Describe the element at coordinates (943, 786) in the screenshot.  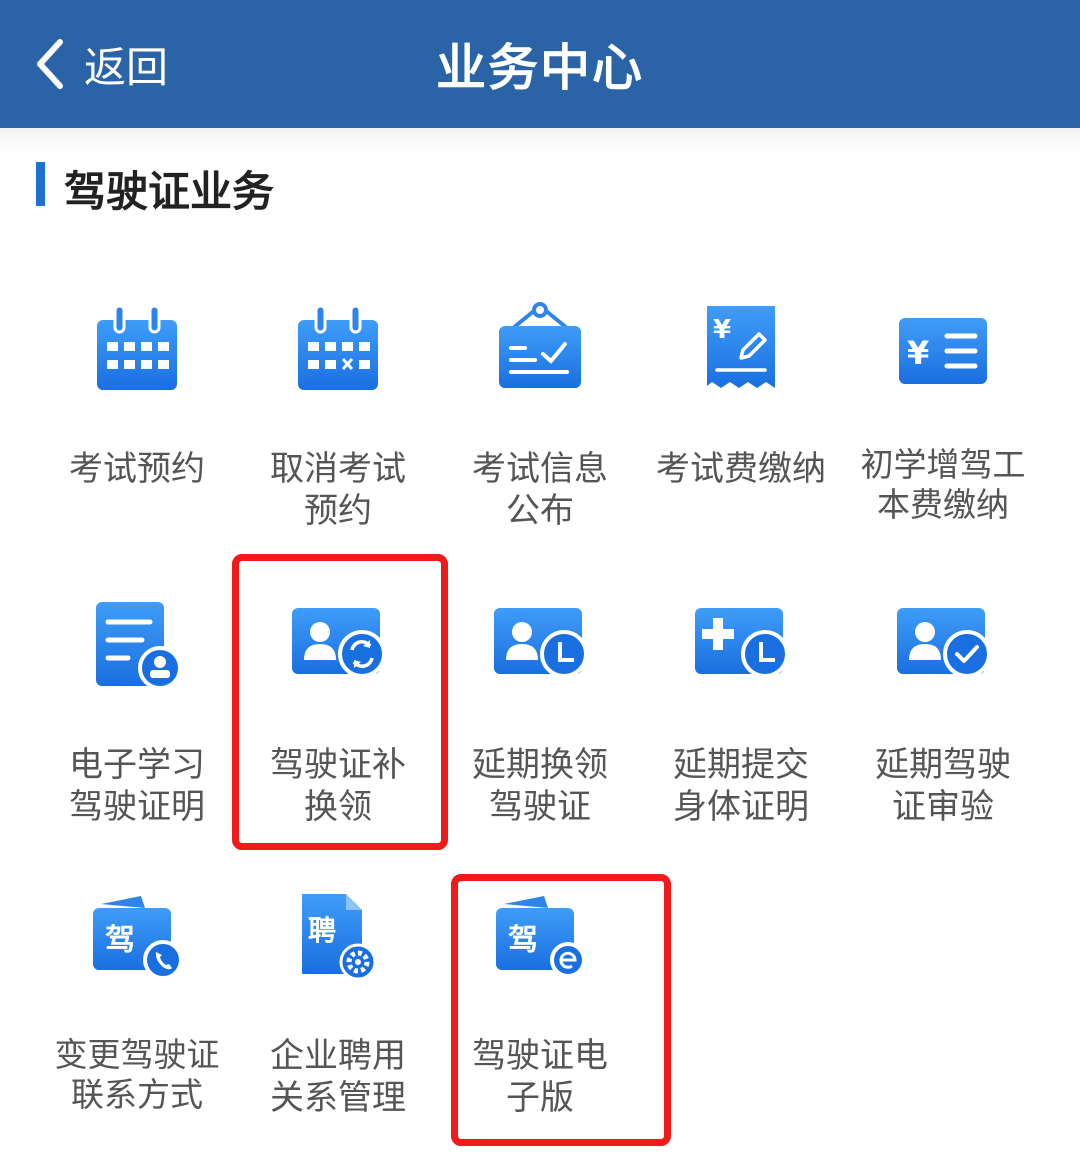
I see `service-label: 延期驾驶 证审验` at that location.